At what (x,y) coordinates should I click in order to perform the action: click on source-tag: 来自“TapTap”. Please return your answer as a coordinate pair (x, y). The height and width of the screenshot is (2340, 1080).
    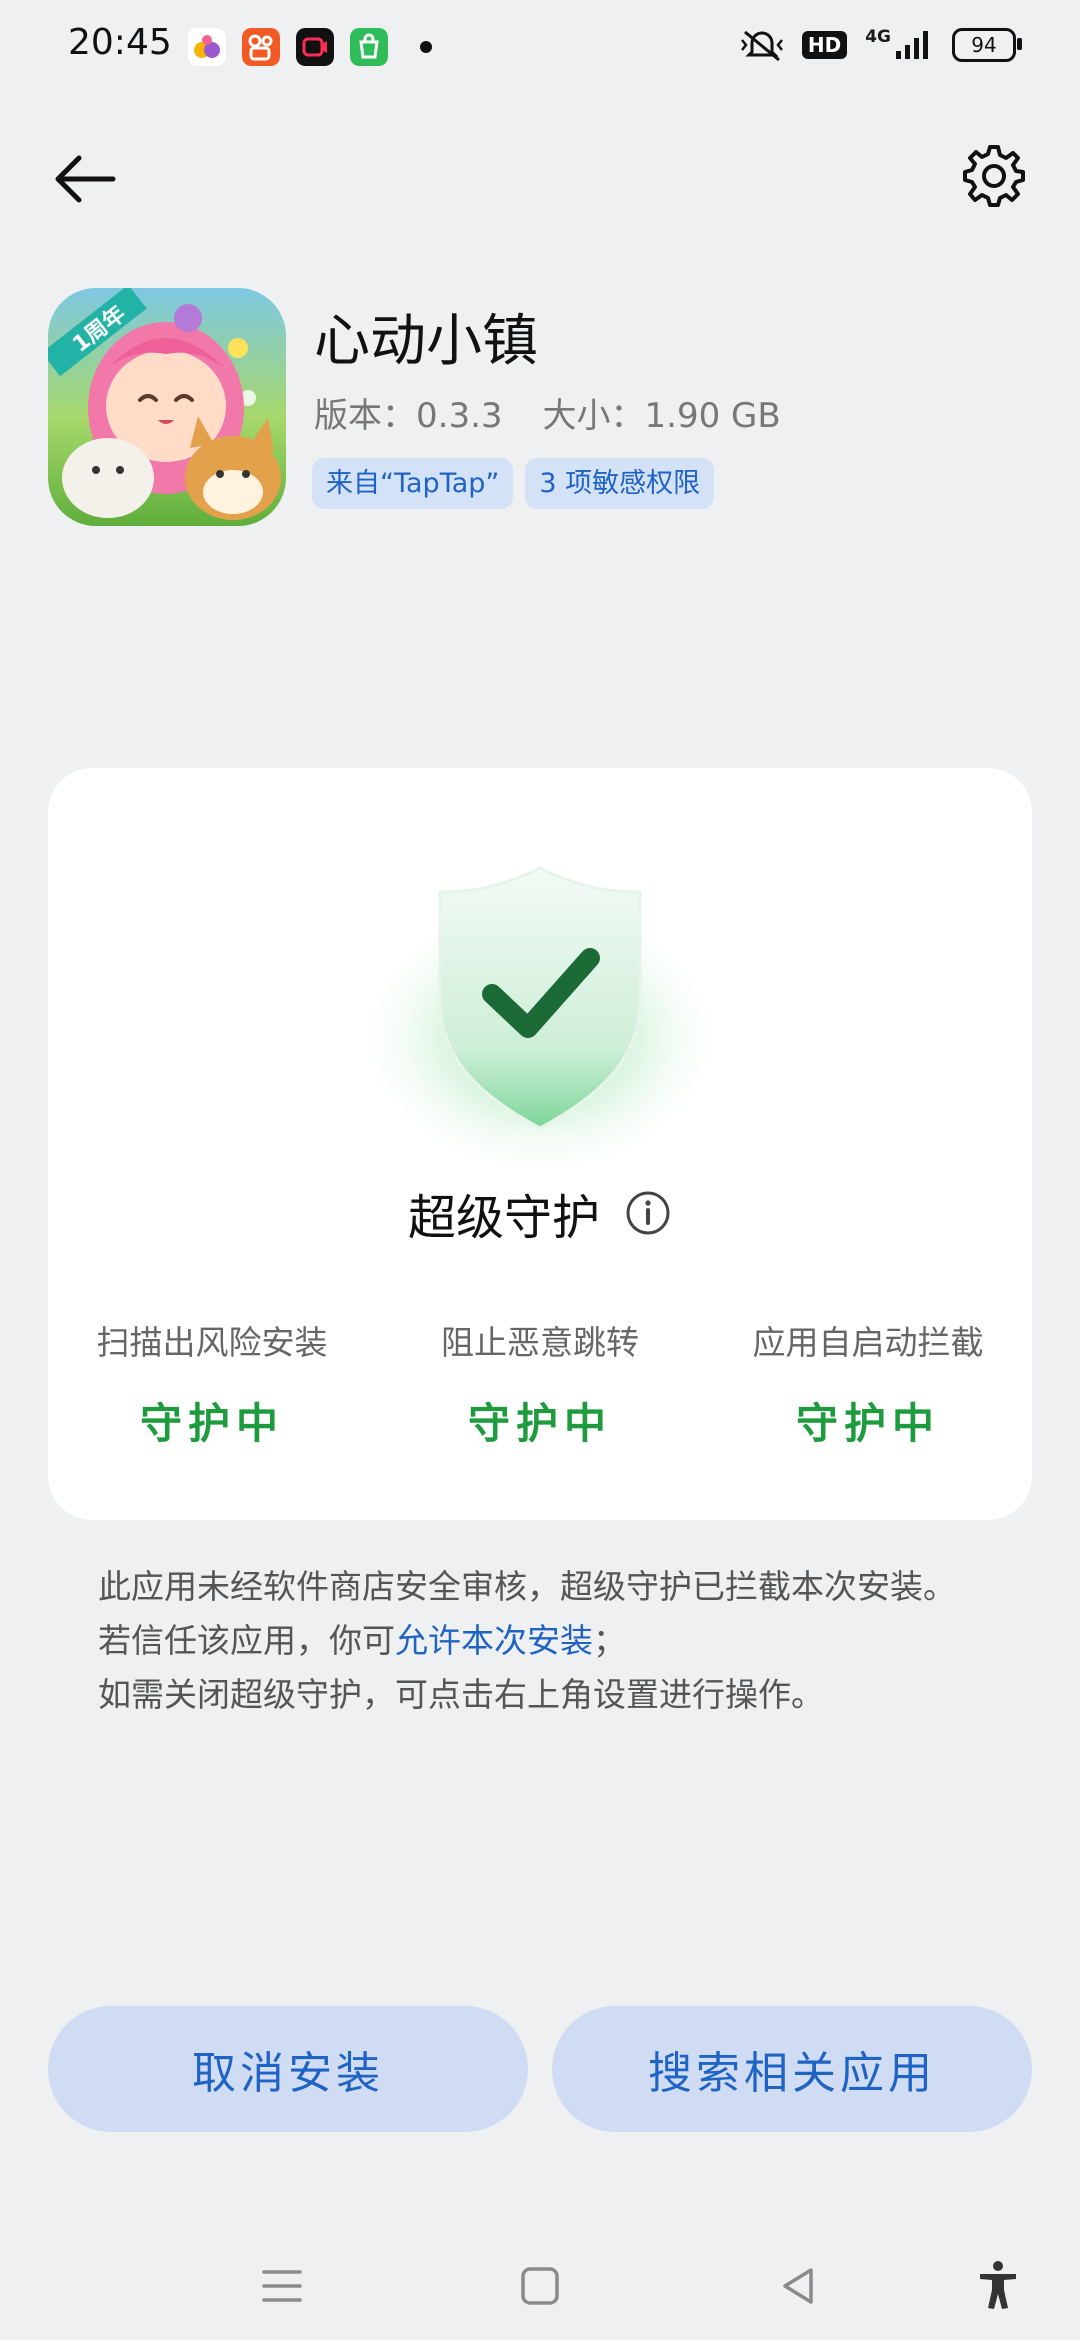
    Looking at the image, I should click on (413, 483).